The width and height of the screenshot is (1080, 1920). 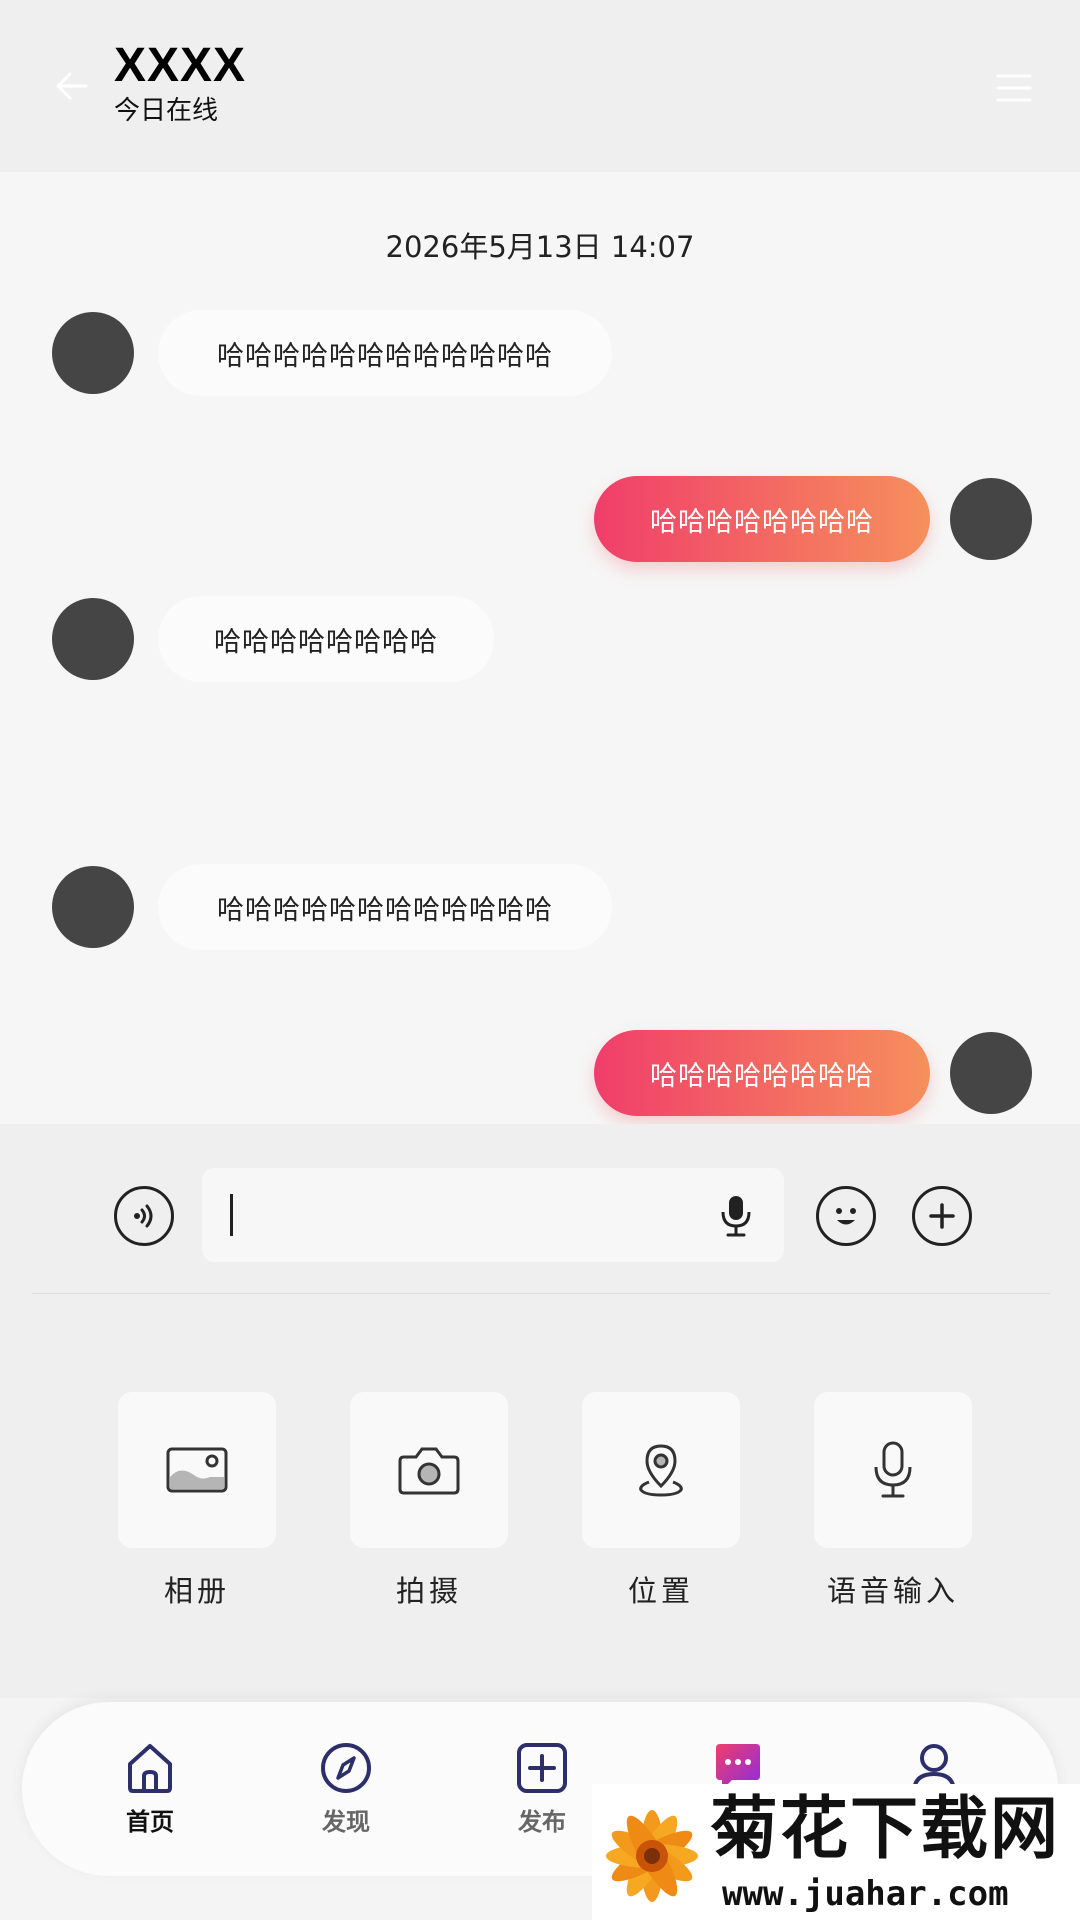 I want to click on more-button, so click(x=942, y=1216).